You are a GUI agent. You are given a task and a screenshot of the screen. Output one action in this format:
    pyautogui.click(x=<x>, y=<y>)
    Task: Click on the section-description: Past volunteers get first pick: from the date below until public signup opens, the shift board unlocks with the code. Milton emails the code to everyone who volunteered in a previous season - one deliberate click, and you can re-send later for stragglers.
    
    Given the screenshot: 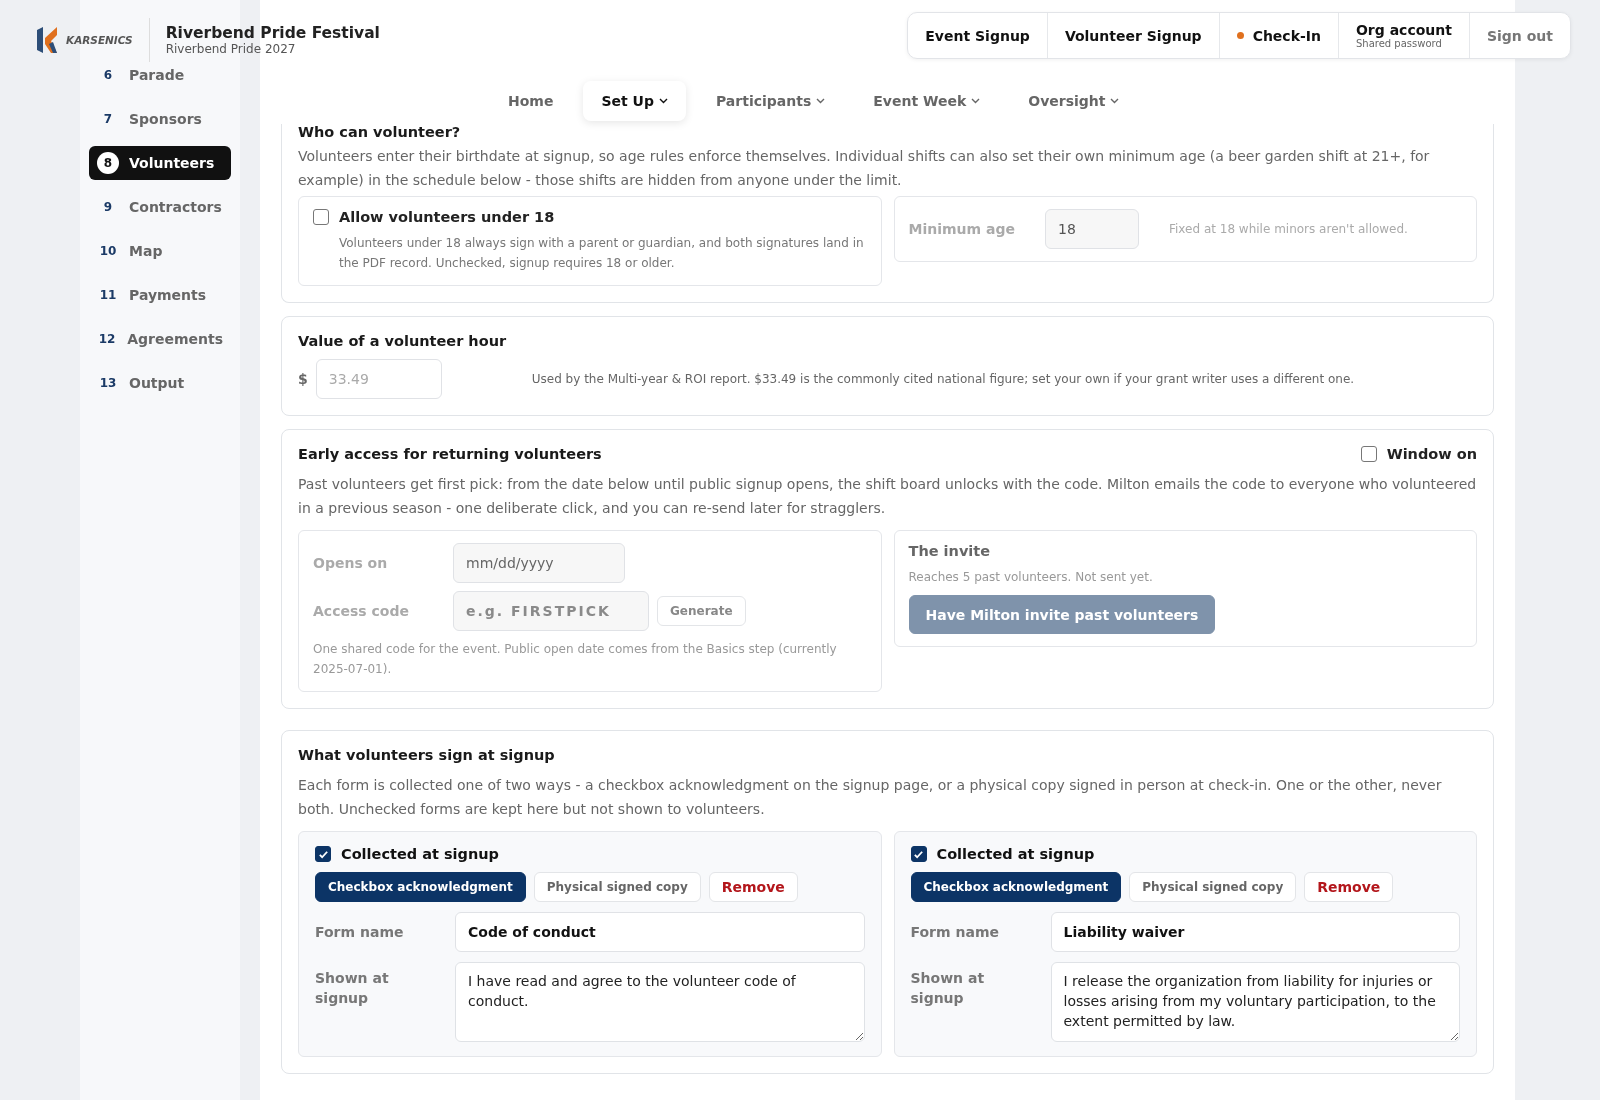 What is the action you would take?
    pyautogui.click(x=887, y=496)
    